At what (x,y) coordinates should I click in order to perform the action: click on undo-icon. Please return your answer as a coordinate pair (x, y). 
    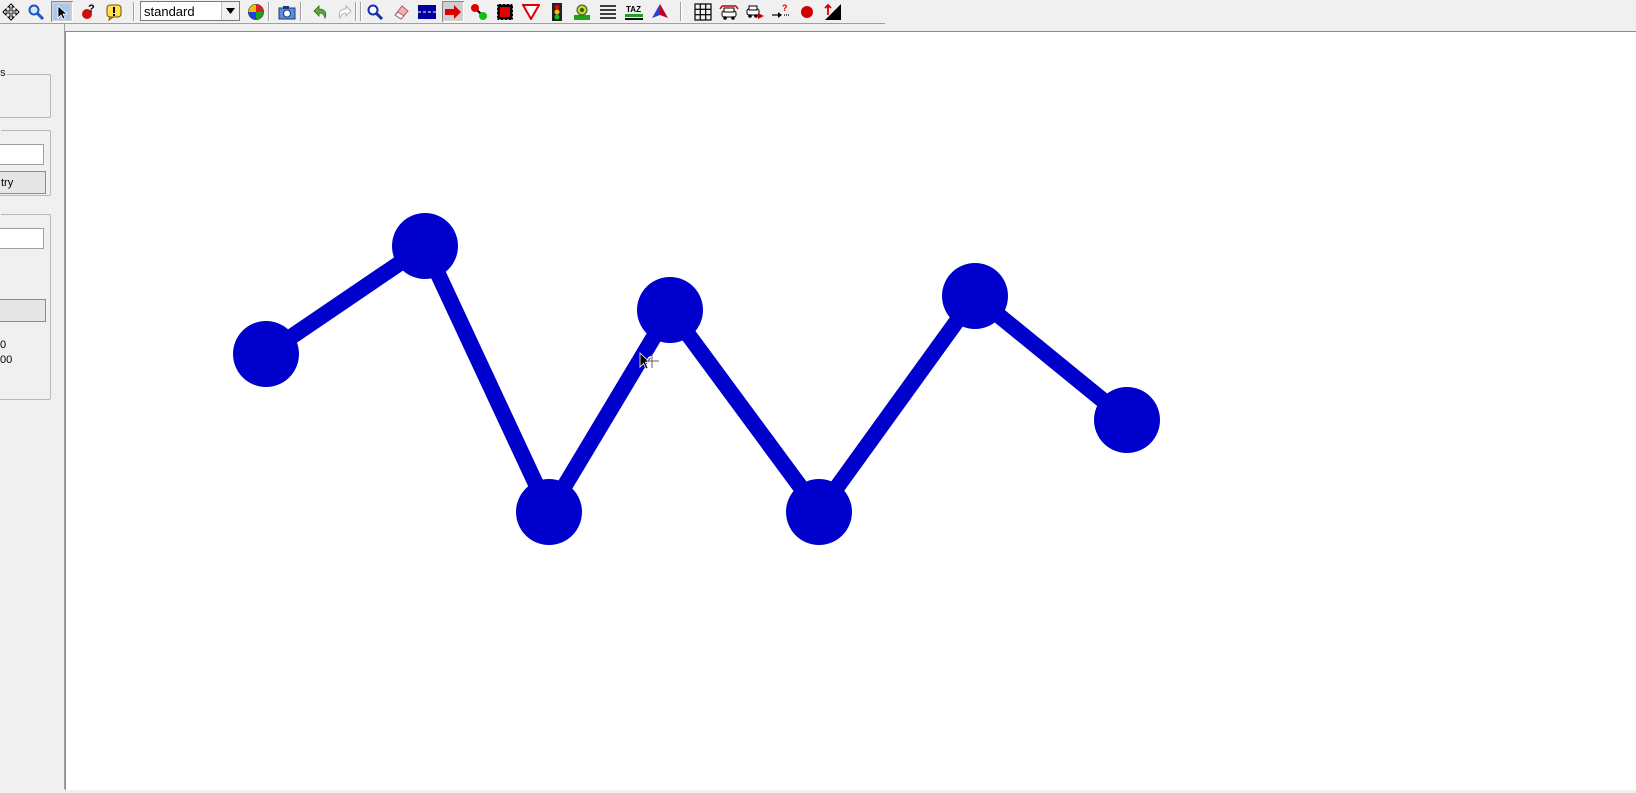
    Looking at the image, I should click on (320, 11).